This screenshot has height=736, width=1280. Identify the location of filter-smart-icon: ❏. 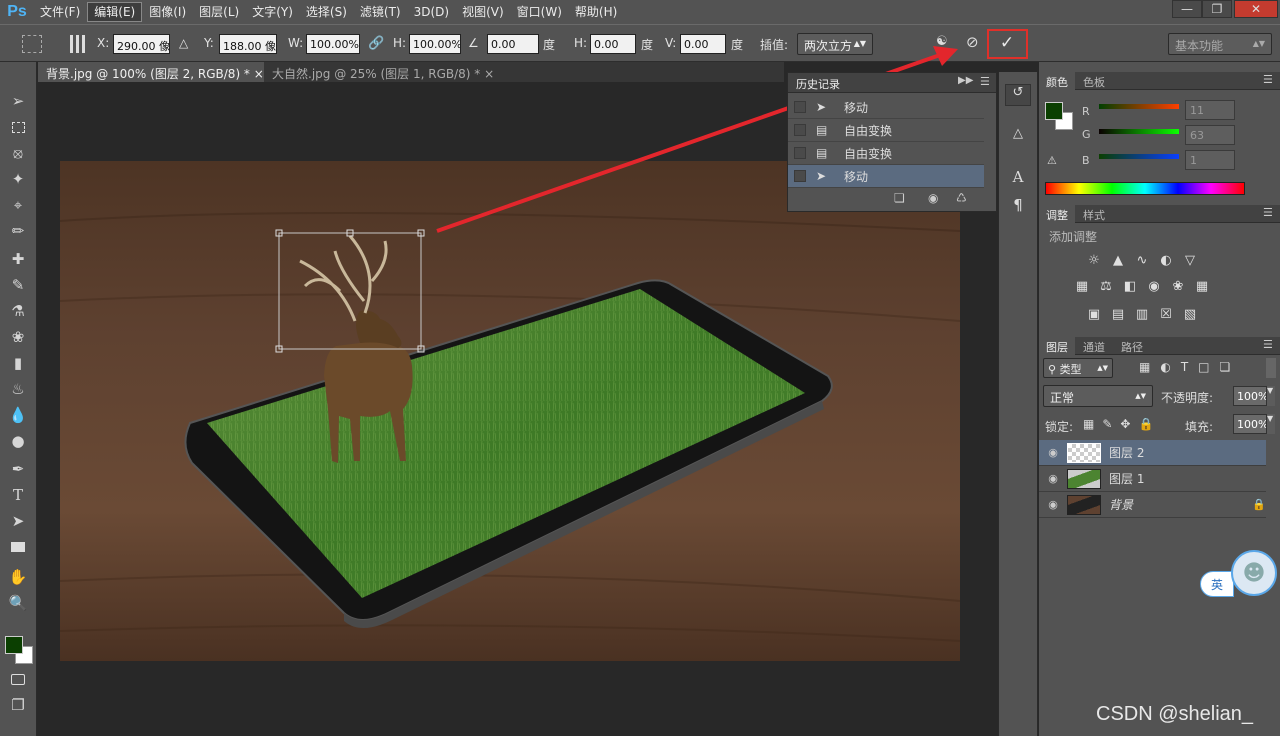
(1225, 367).